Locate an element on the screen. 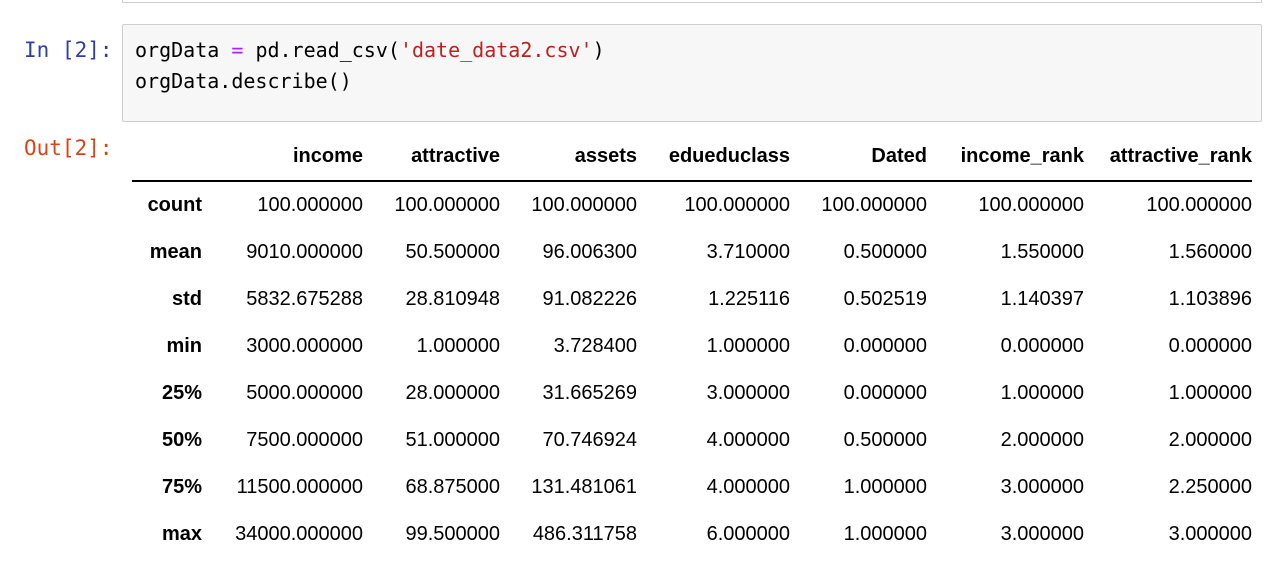  table-cell: 9010.000000 is located at coordinates (304, 252).